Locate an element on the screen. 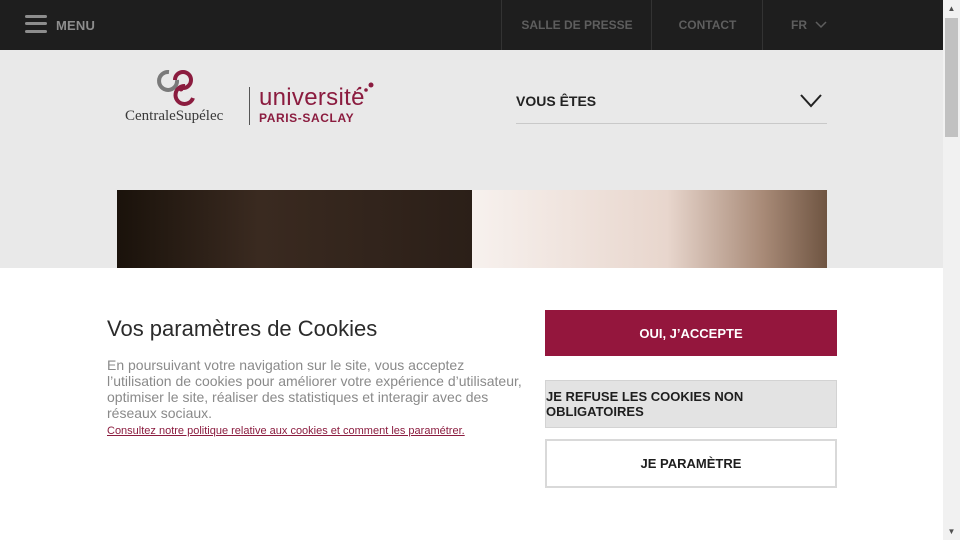  site-logo: CentraleSupélec université PARIS-SACLAY is located at coordinates (250, 98).